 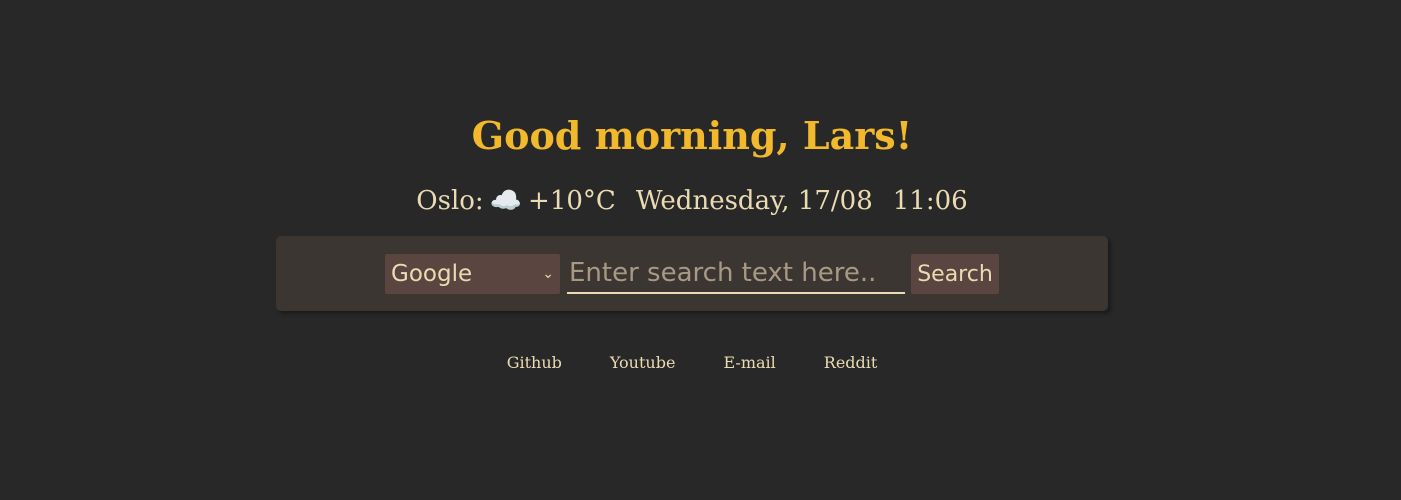 What do you see at coordinates (754, 201) in the screenshot?
I see `date: Wednesday, 17/08` at bounding box center [754, 201].